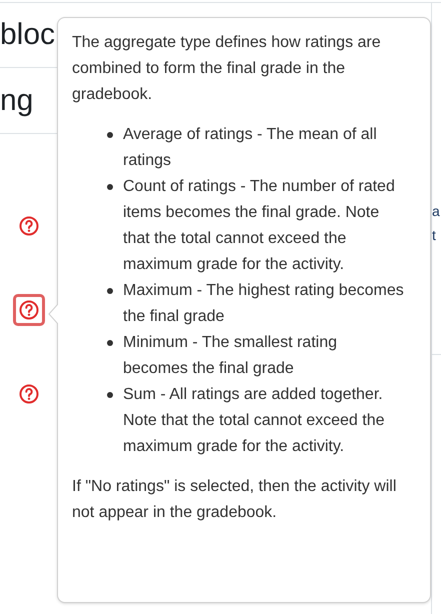 This screenshot has height=614, width=441. I want to click on page-heading: bloc, so click(28, 35).